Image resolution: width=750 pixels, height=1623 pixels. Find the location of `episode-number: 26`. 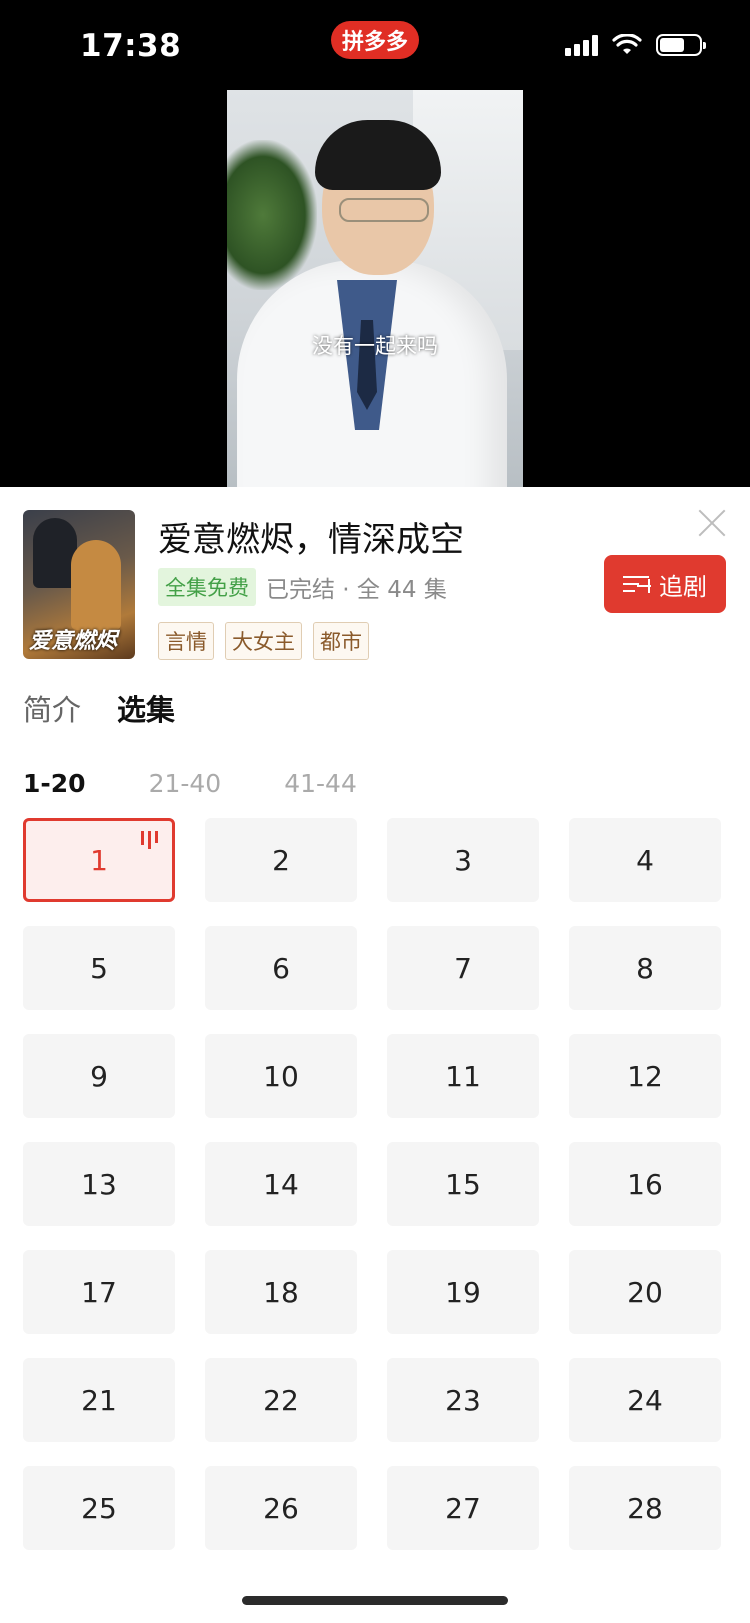

episode-number: 26 is located at coordinates (281, 1508).